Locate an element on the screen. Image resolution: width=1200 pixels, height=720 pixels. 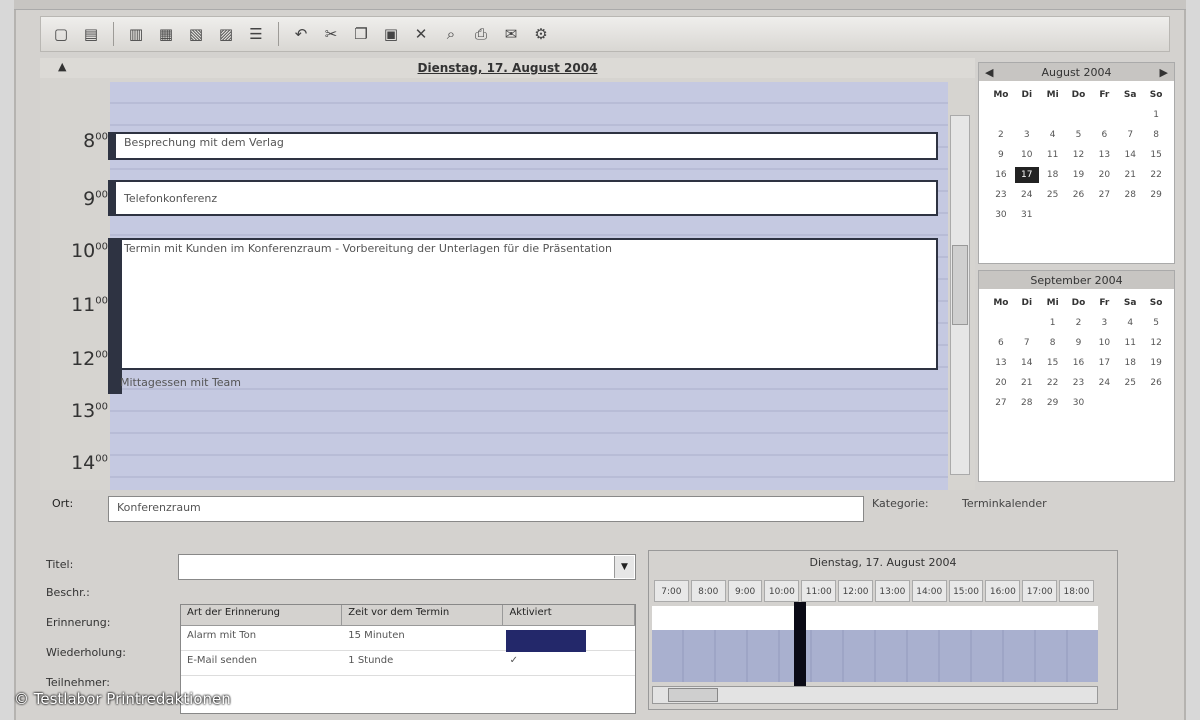
scheduler-scrollbar-thumb is located at coordinates (693, 695).